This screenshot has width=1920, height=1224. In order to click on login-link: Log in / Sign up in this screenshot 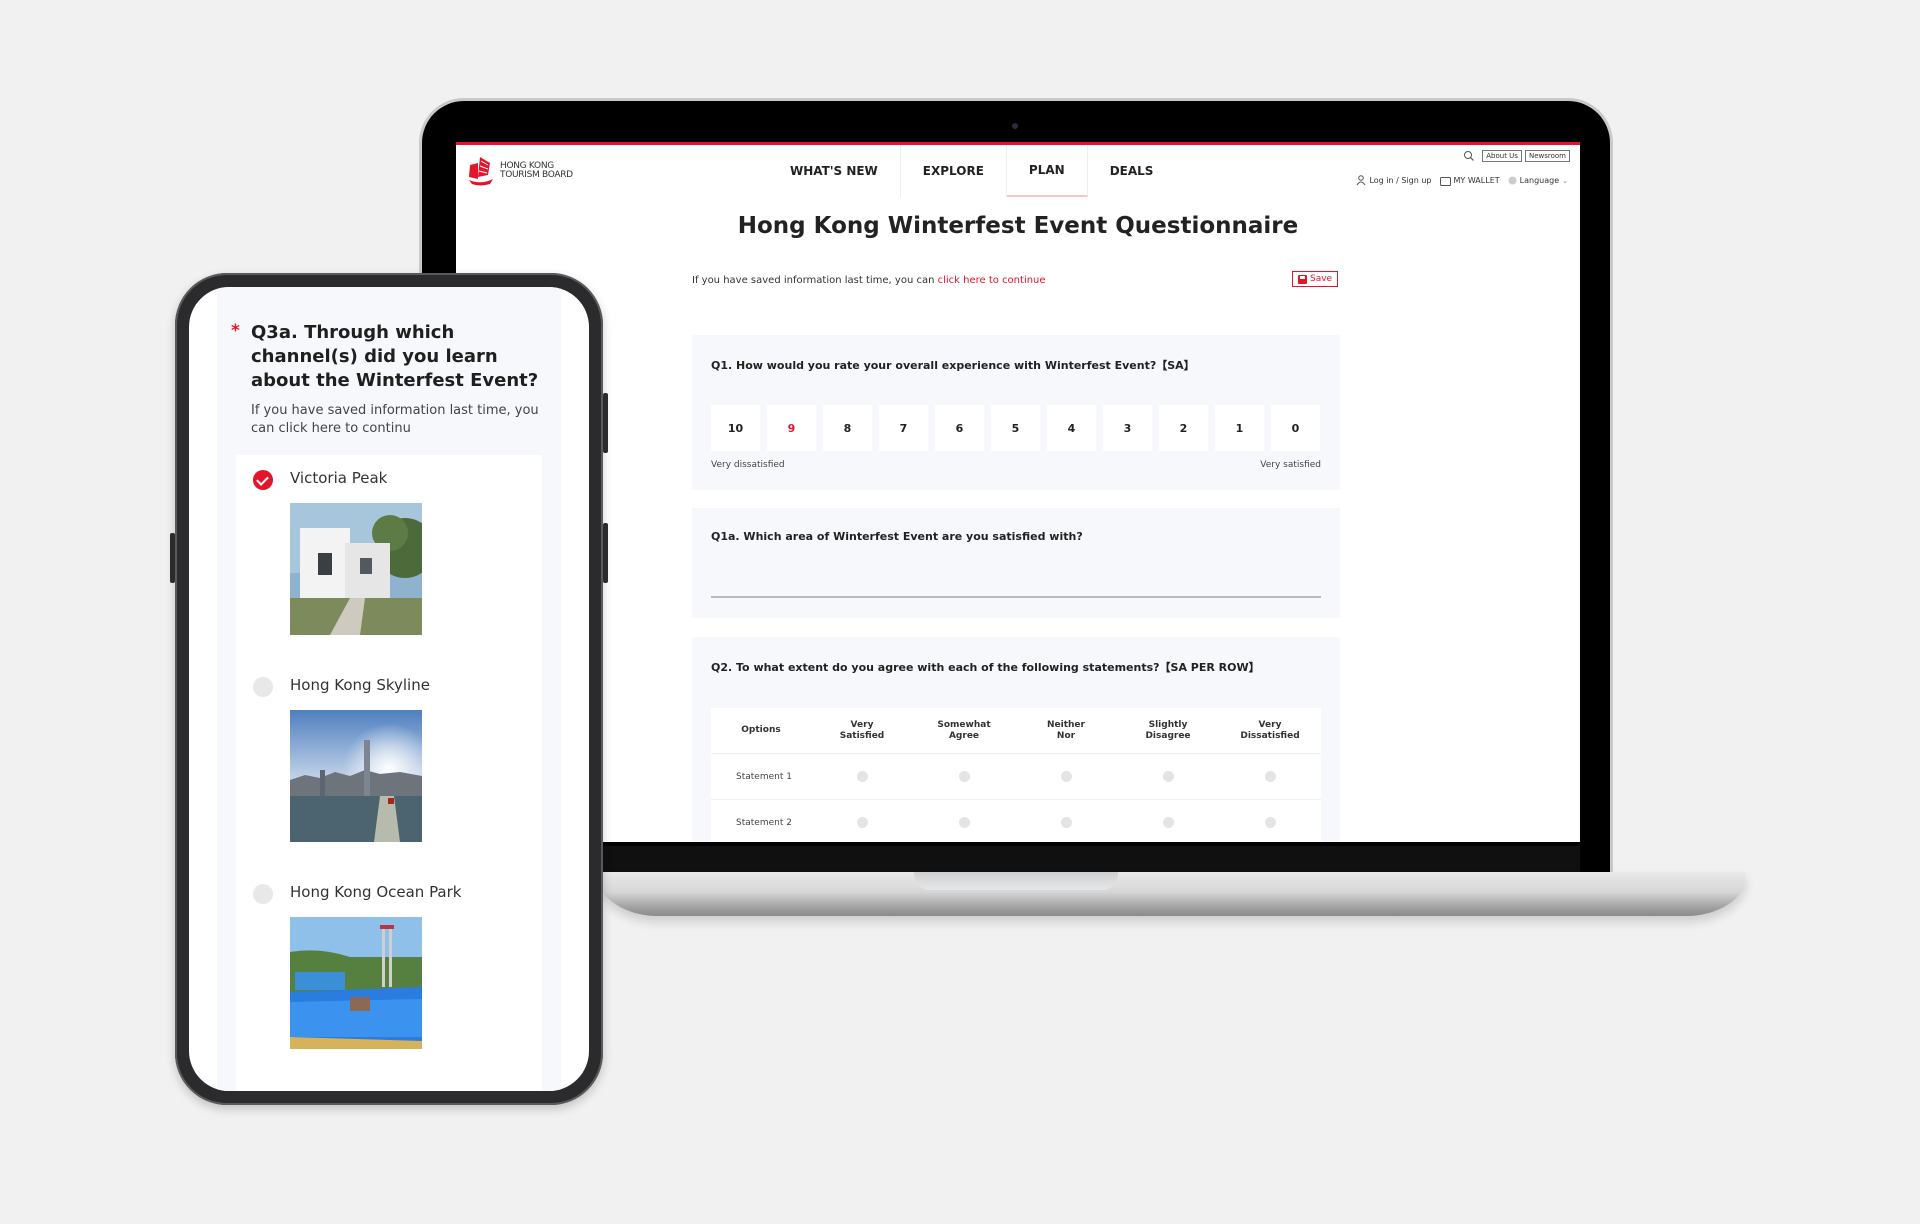, I will do `click(1394, 180)`.